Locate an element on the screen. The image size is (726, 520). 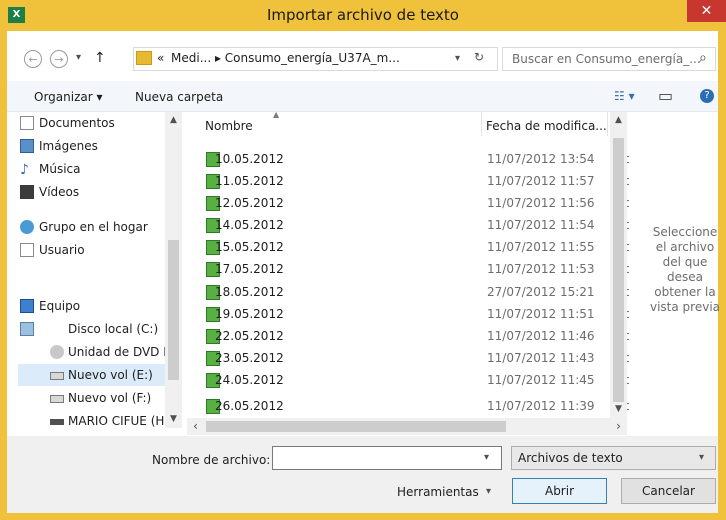
sidebar-item-usuario: Usuario is located at coordinates (93, 250).